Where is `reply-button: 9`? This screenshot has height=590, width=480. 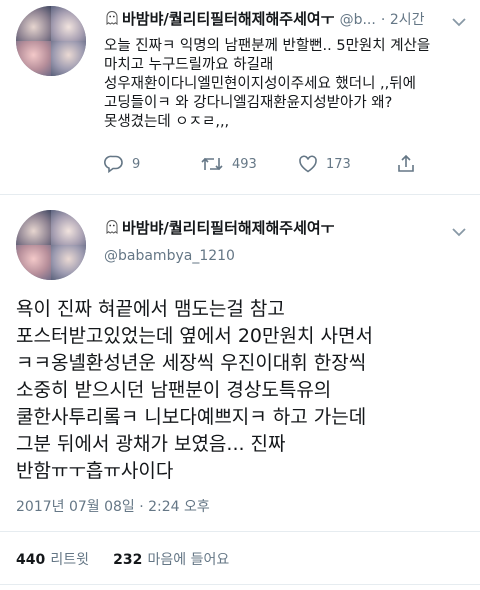 reply-button: 9 is located at coordinates (122, 164).